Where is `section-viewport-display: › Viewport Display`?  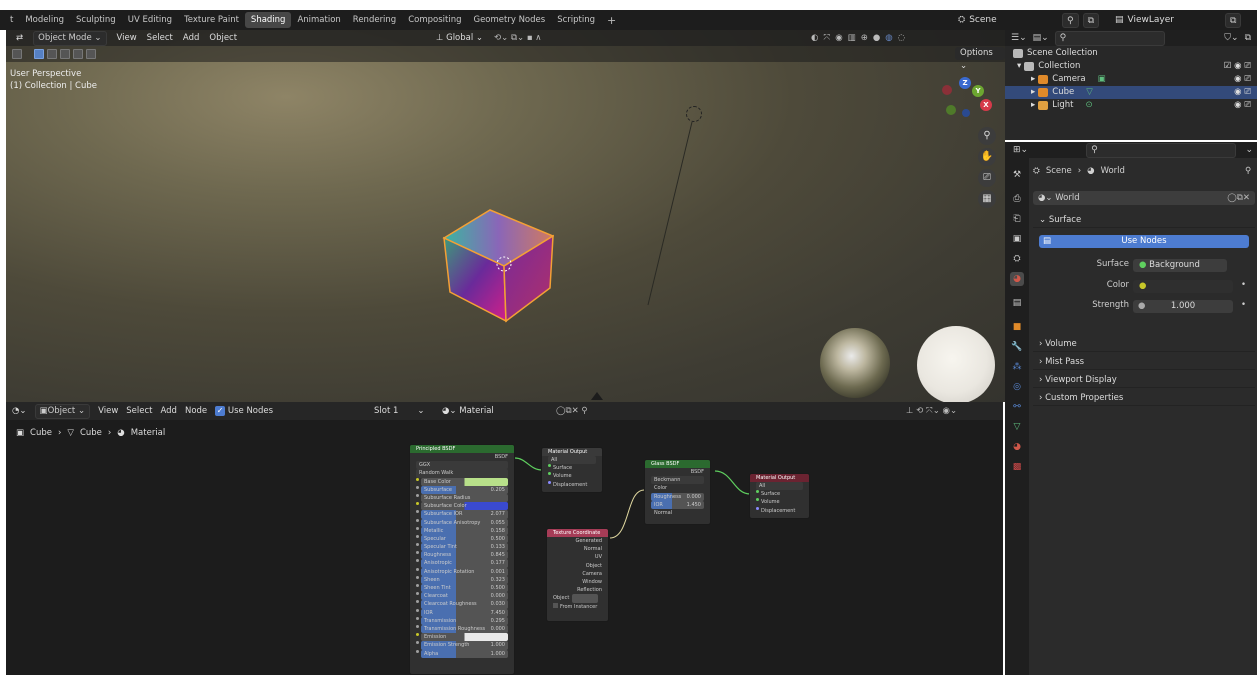
section-viewport-display: › Viewport Display is located at coordinates (1144, 380).